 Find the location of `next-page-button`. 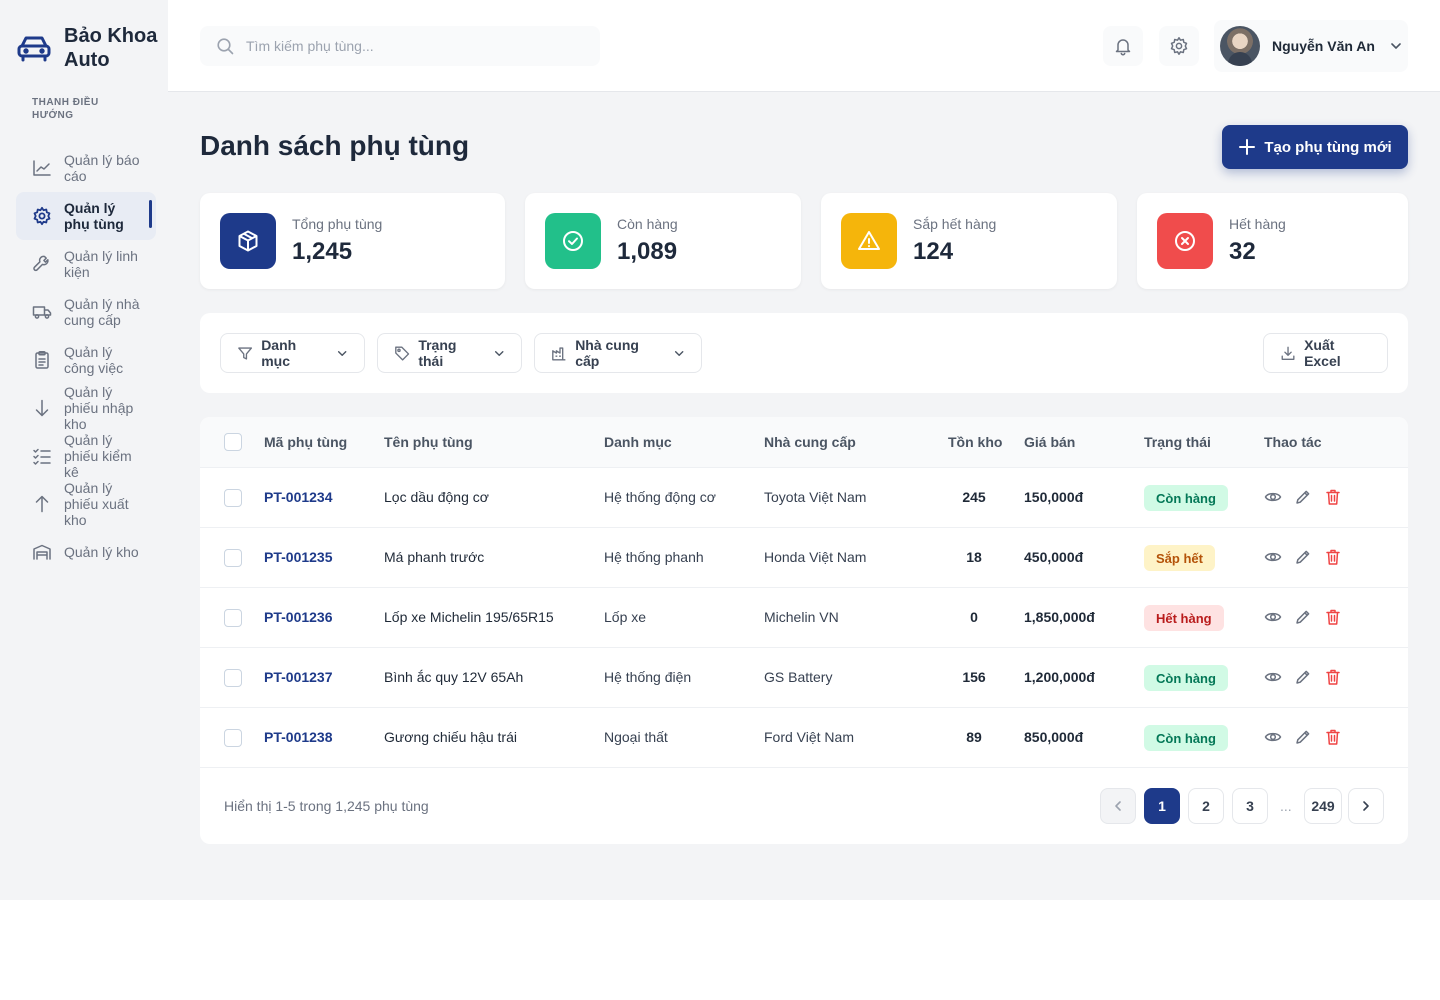

next-page-button is located at coordinates (1366, 806).